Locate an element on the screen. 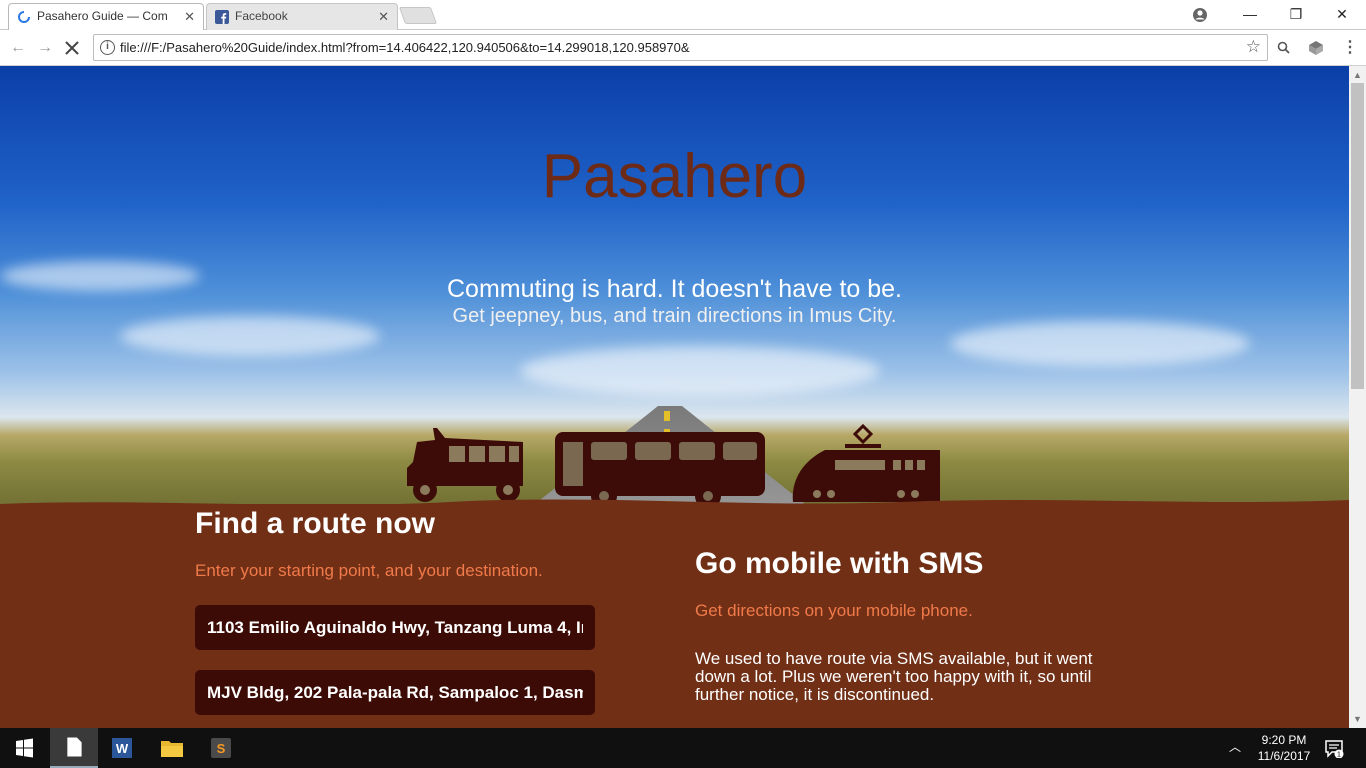  tab-pasahero-guide: Pasahero Guide — Comm ✕ is located at coordinates (106, 16).